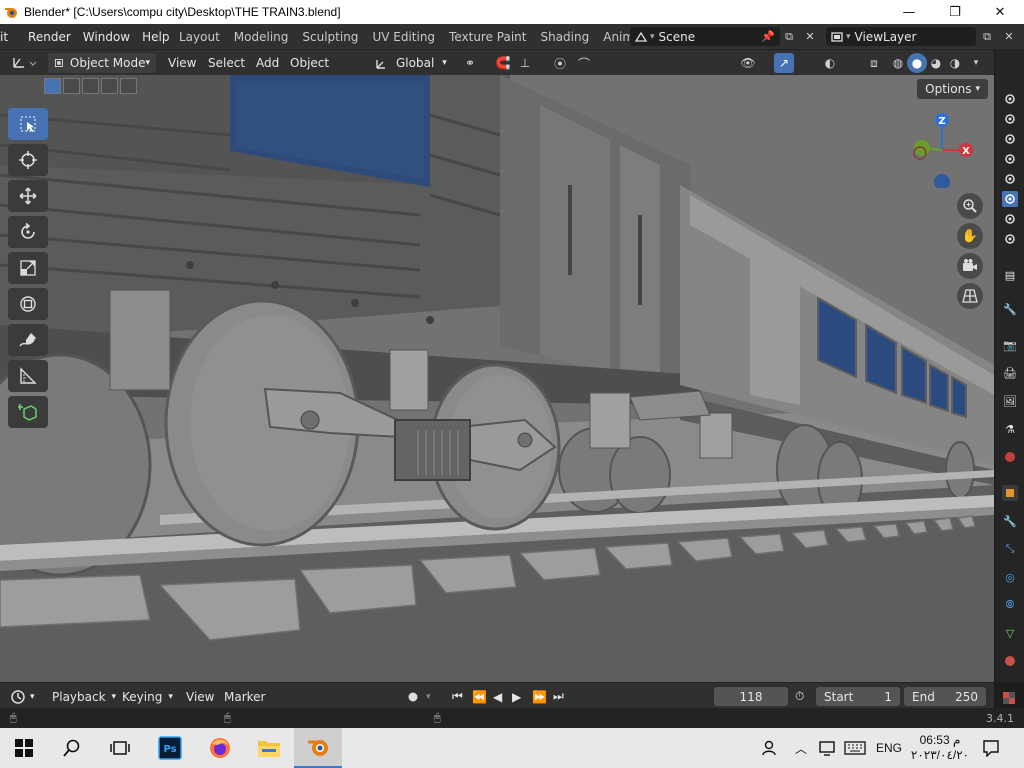 This screenshot has width=1024, height=768. Describe the element at coordinates (267, 63) in the screenshot. I see `menu-add: Add` at that location.